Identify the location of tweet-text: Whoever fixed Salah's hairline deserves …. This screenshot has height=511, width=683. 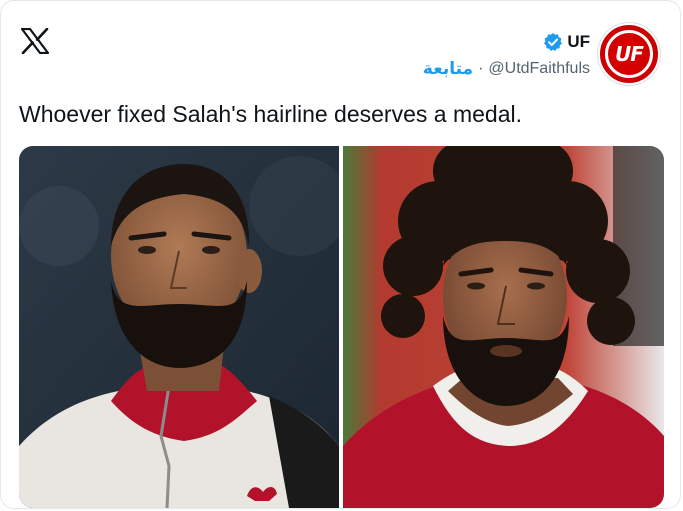
(270, 114).